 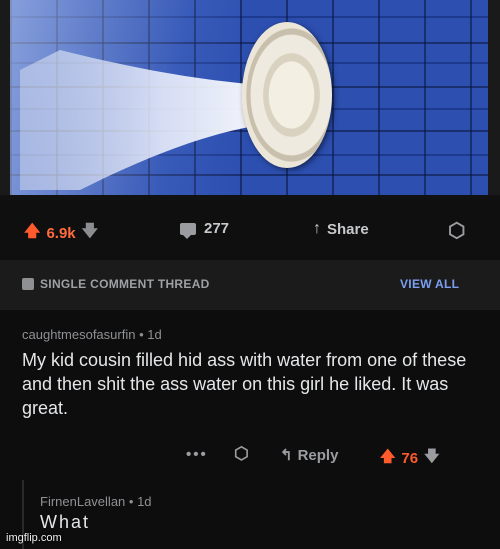 I want to click on reply-button: ↰ Reply, so click(x=309, y=455).